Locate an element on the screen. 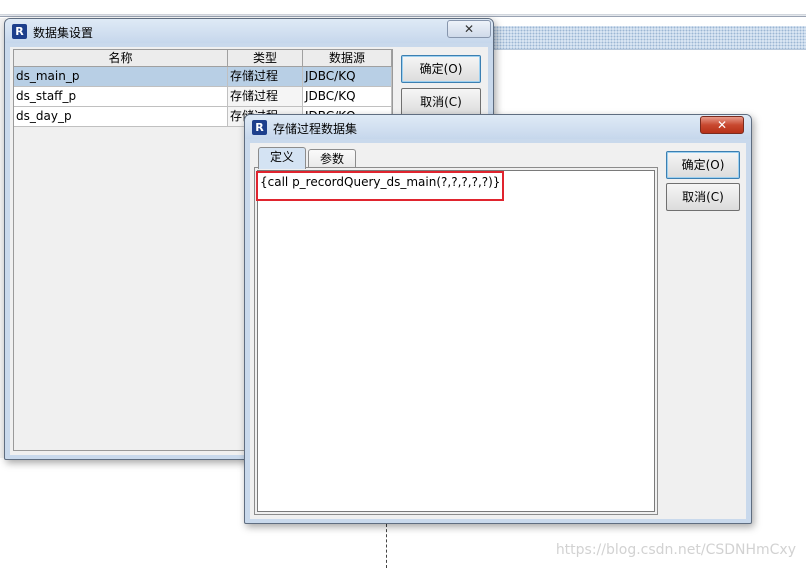  watermark-text: https://blog.csdn.net/CSDNHmCxy is located at coordinates (675, 550).